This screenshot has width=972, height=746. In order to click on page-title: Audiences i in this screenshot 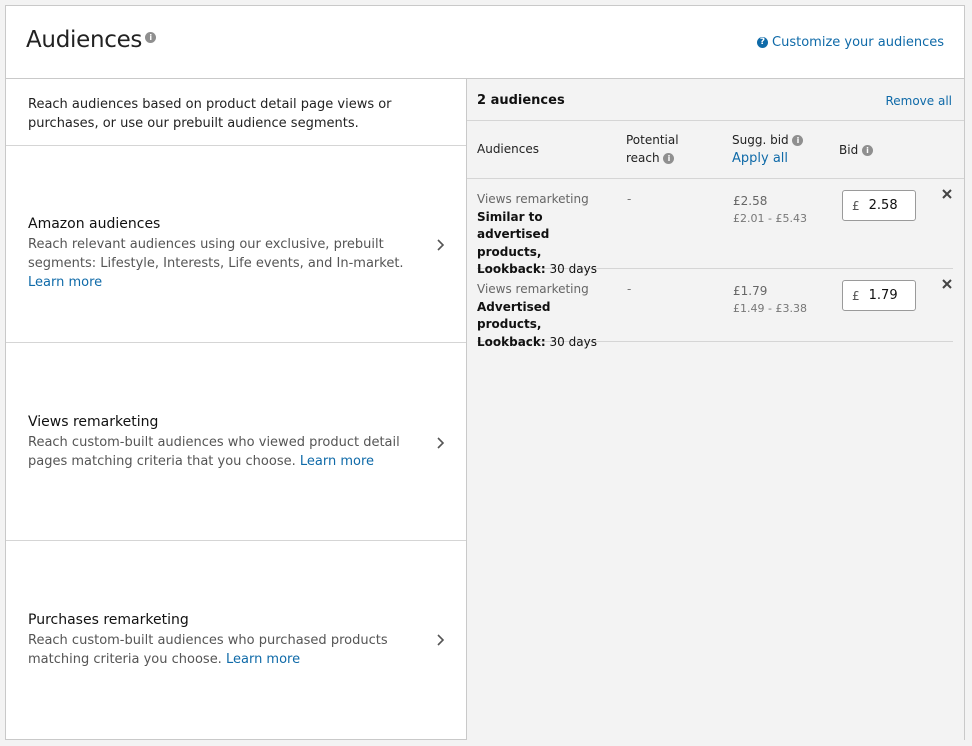, I will do `click(91, 40)`.